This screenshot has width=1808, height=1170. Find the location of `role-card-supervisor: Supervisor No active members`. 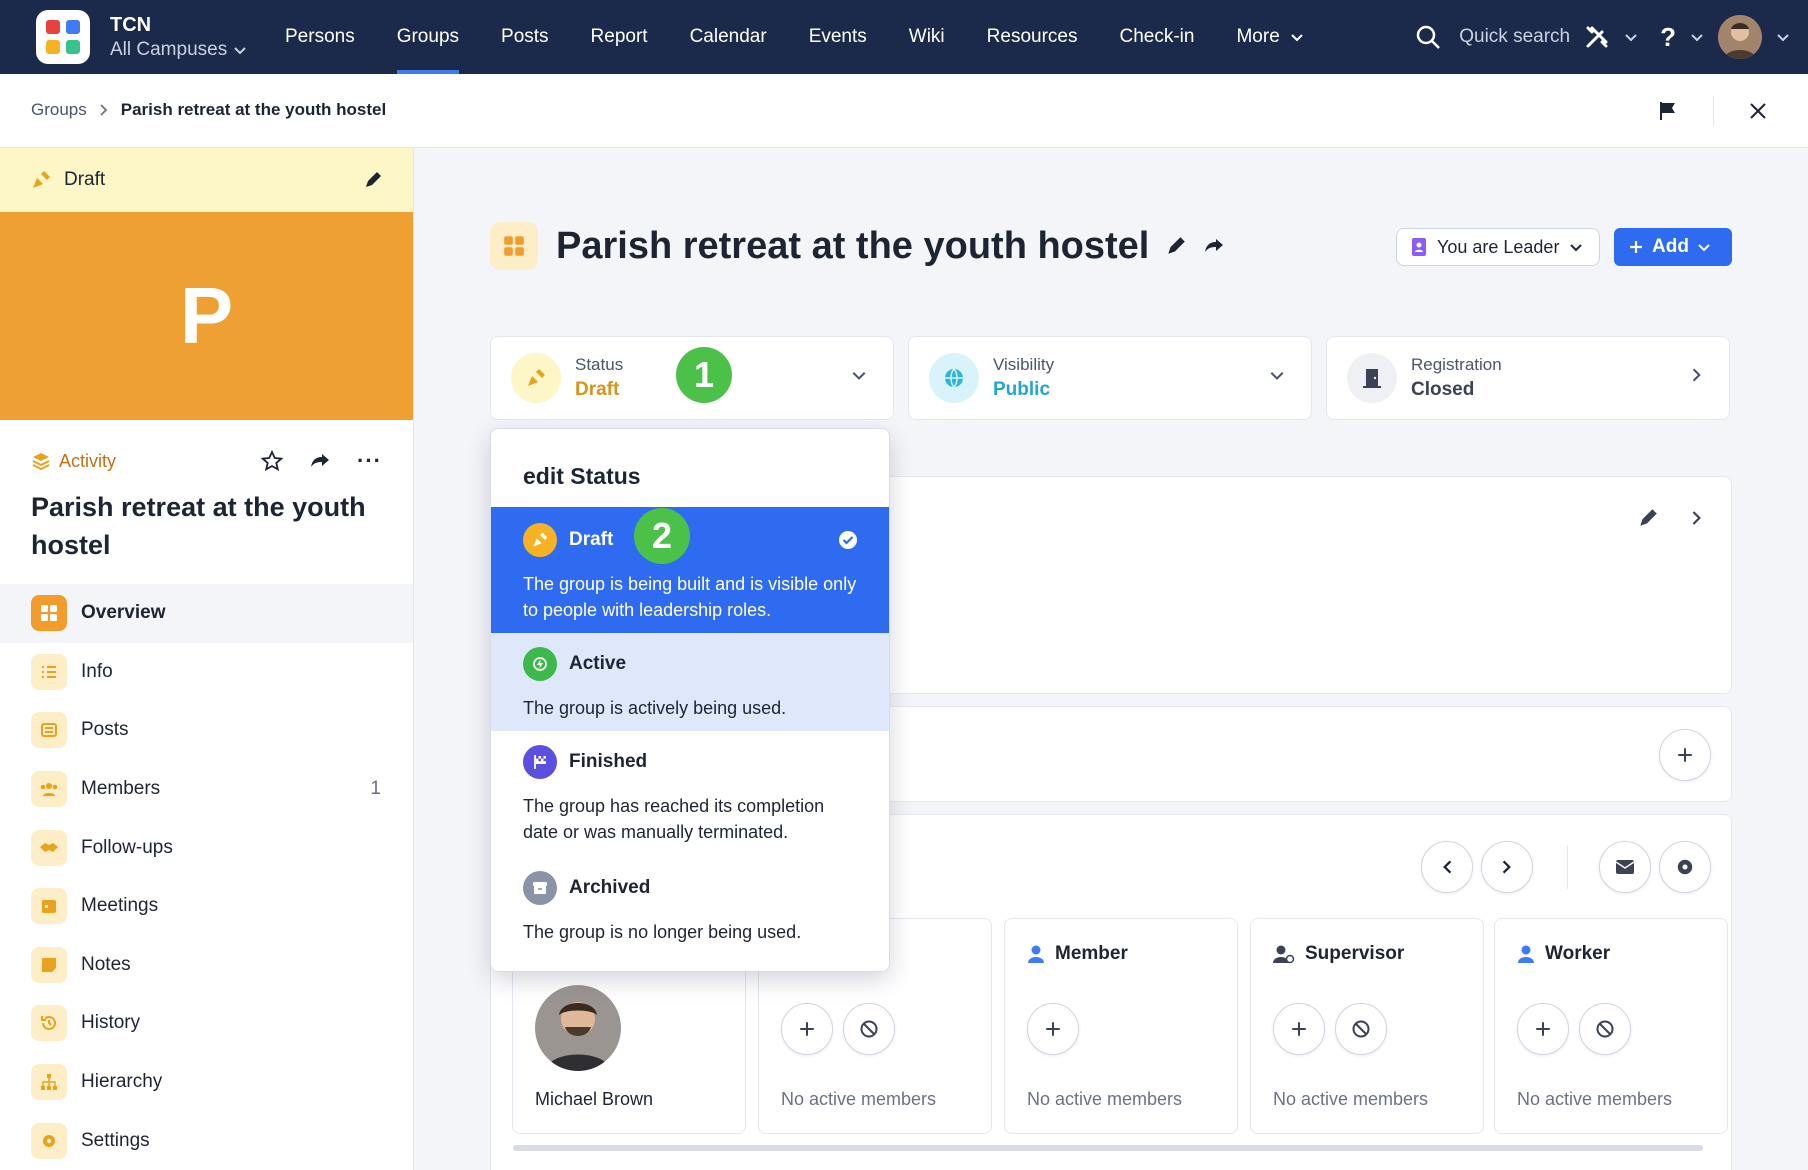

role-card-supervisor: Supervisor No active members is located at coordinates (1367, 1026).